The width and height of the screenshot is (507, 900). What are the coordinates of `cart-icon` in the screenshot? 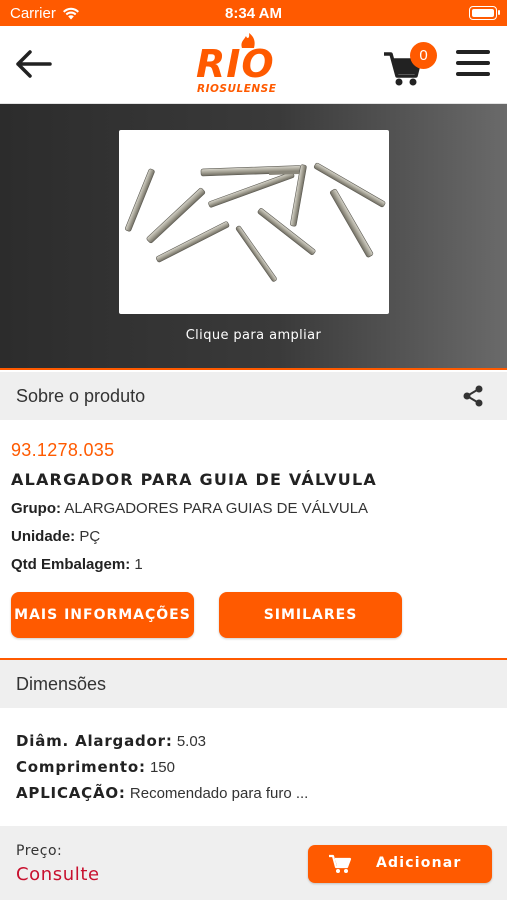 It's located at (340, 863).